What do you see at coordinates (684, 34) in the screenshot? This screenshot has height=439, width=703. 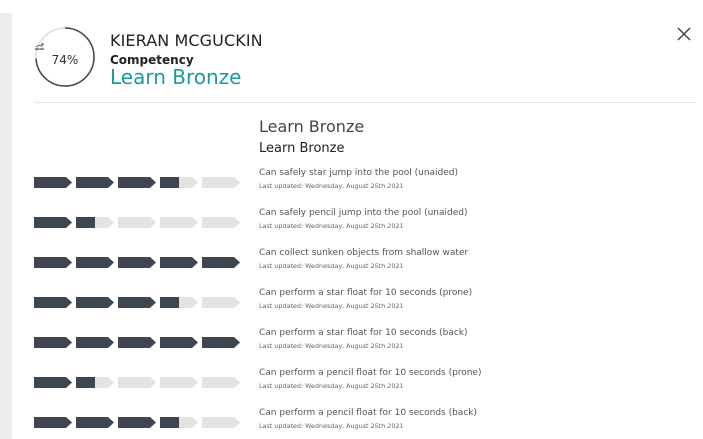 I see `close-icon` at bounding box center [684, 34].